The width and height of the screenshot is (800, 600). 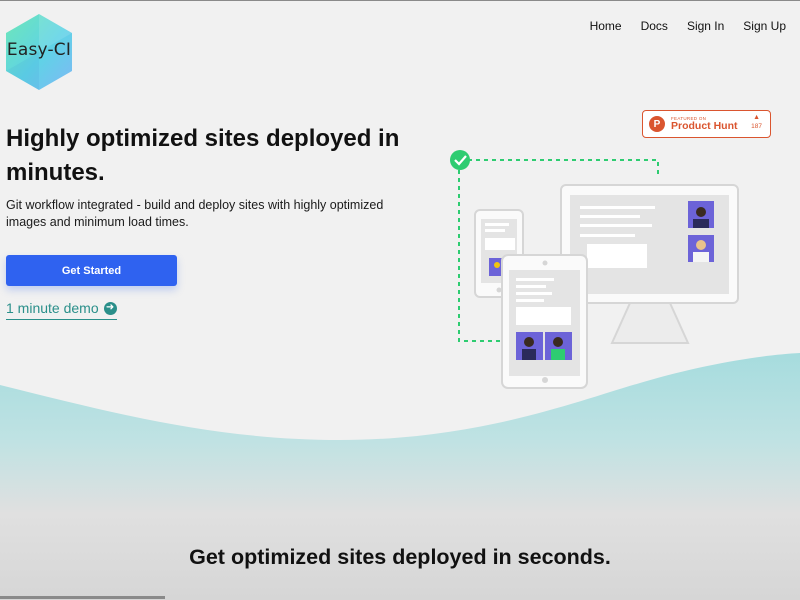 What do you see at coordinates (460, 160) in the screenshot?
I see `check-circle-icon` at bounding box center [460, 160].